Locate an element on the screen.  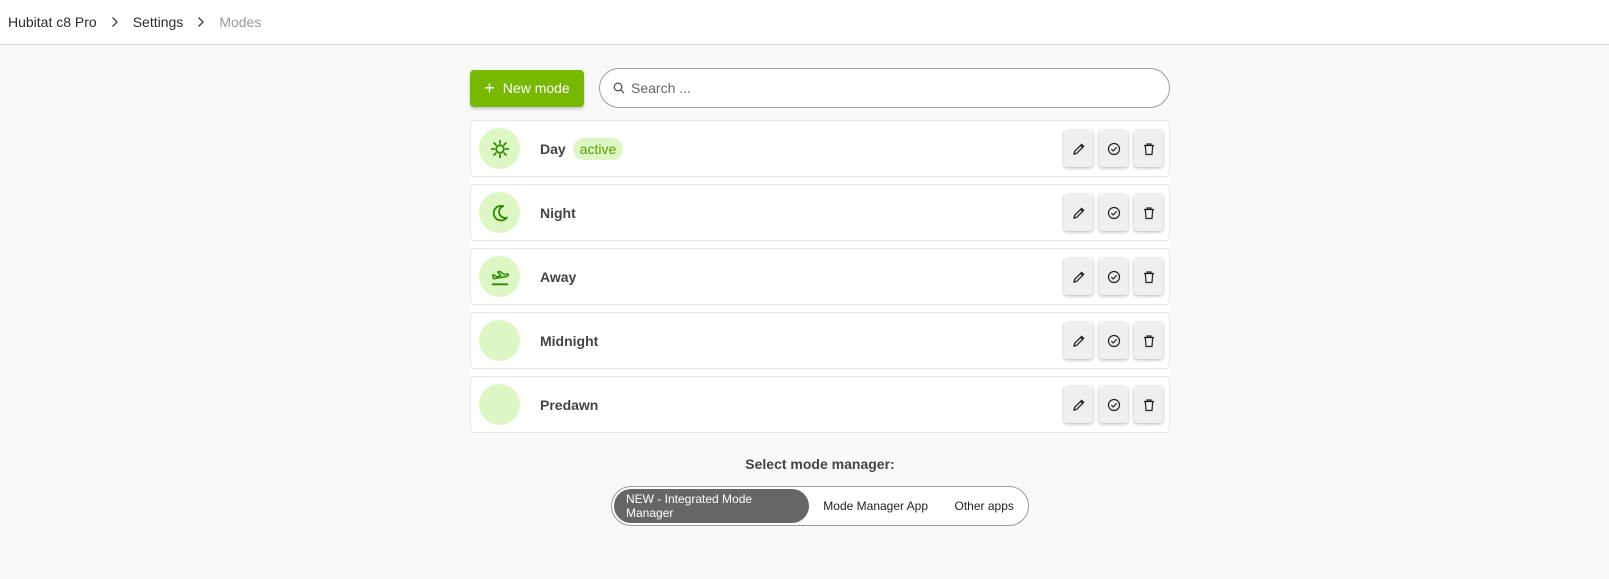
mode-row-predawn: Predawn is located at coordinates (820, 404).